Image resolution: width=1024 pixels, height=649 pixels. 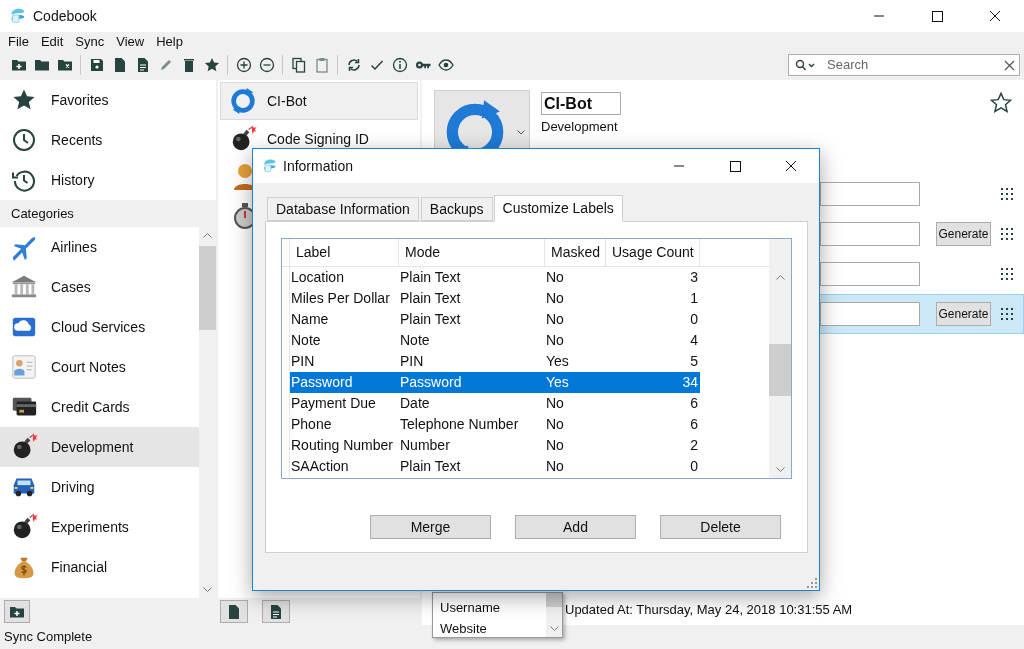 I want to click on table-row: Location Plain Text No 3, so click(x=495, y=277).